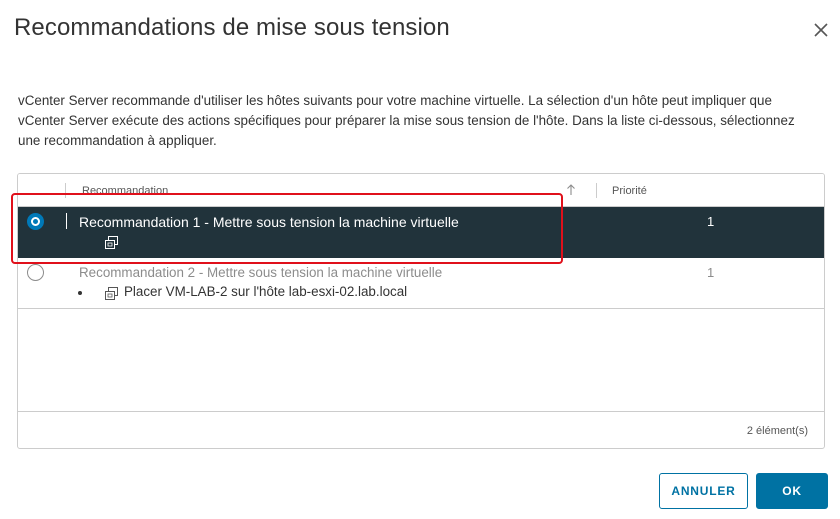  What do you see at coordinates (35, 221) in the screenshot?
I see `recommendation-1-radio` at bounding box center [35, 221].